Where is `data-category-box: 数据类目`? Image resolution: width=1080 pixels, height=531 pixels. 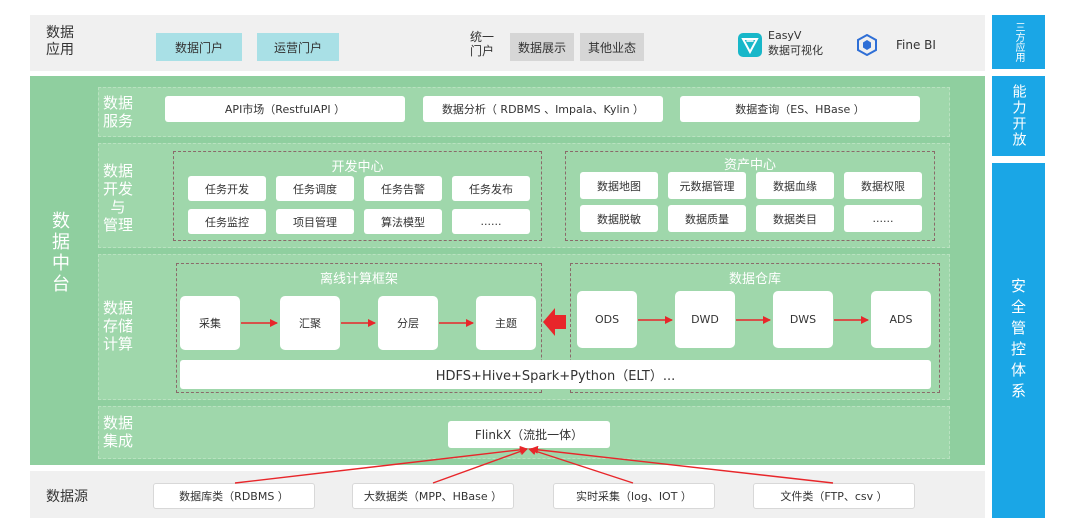 data-category-box: 数据类目 is located at coordinates (795, 218).